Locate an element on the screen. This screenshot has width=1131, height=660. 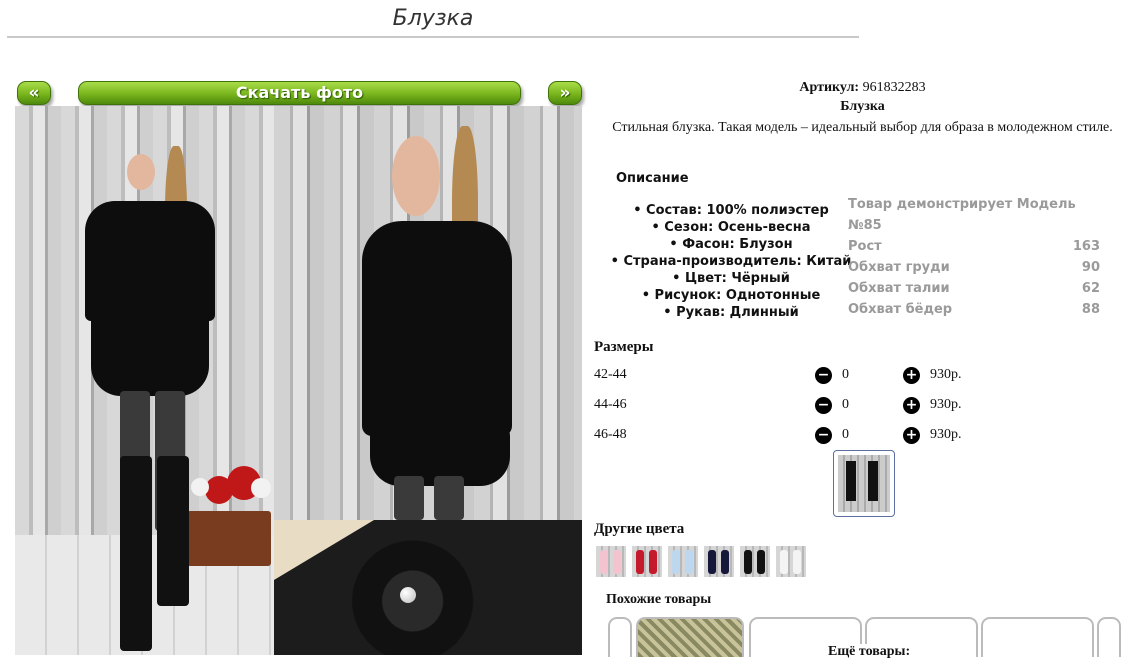
spec-item: Сезон: Осень-весна is located at coordinates (731, 227).